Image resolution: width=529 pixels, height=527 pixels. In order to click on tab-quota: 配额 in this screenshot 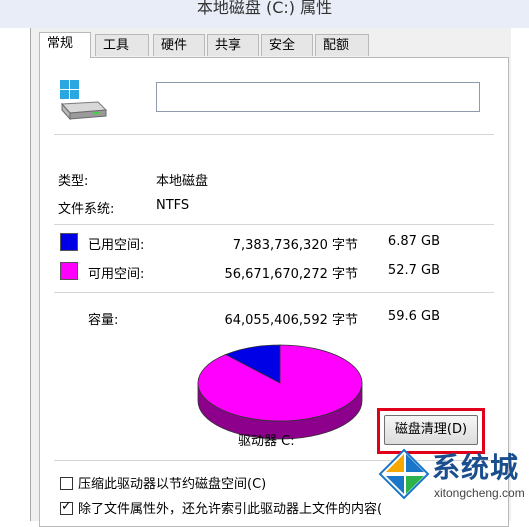, I will do `click(342, 45)`.